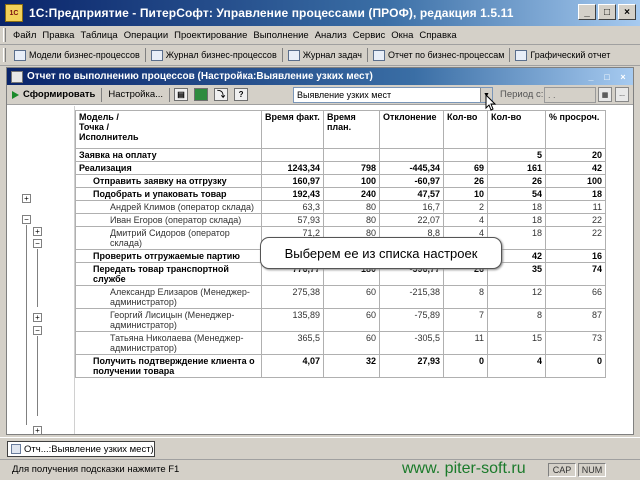 The width and height of the screenshot is (640, 480). What do you see at coordinates (351, 168) in the screenshot?
I see `row-value: 798` at bounding box center [351, 168].